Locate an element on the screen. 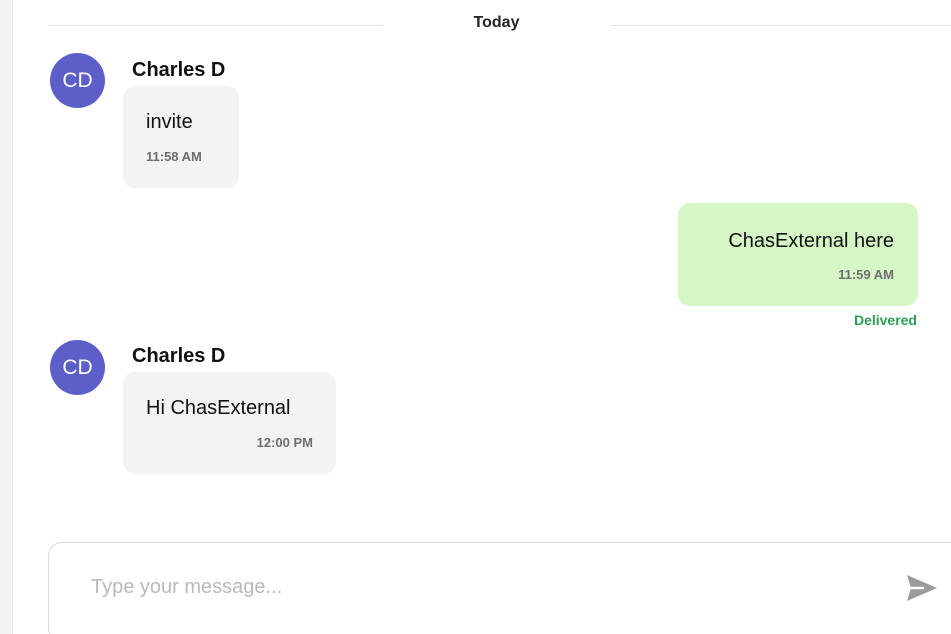 The height and width of the screenshot is (634, 951). send-button is located at coordinates (921, 588).